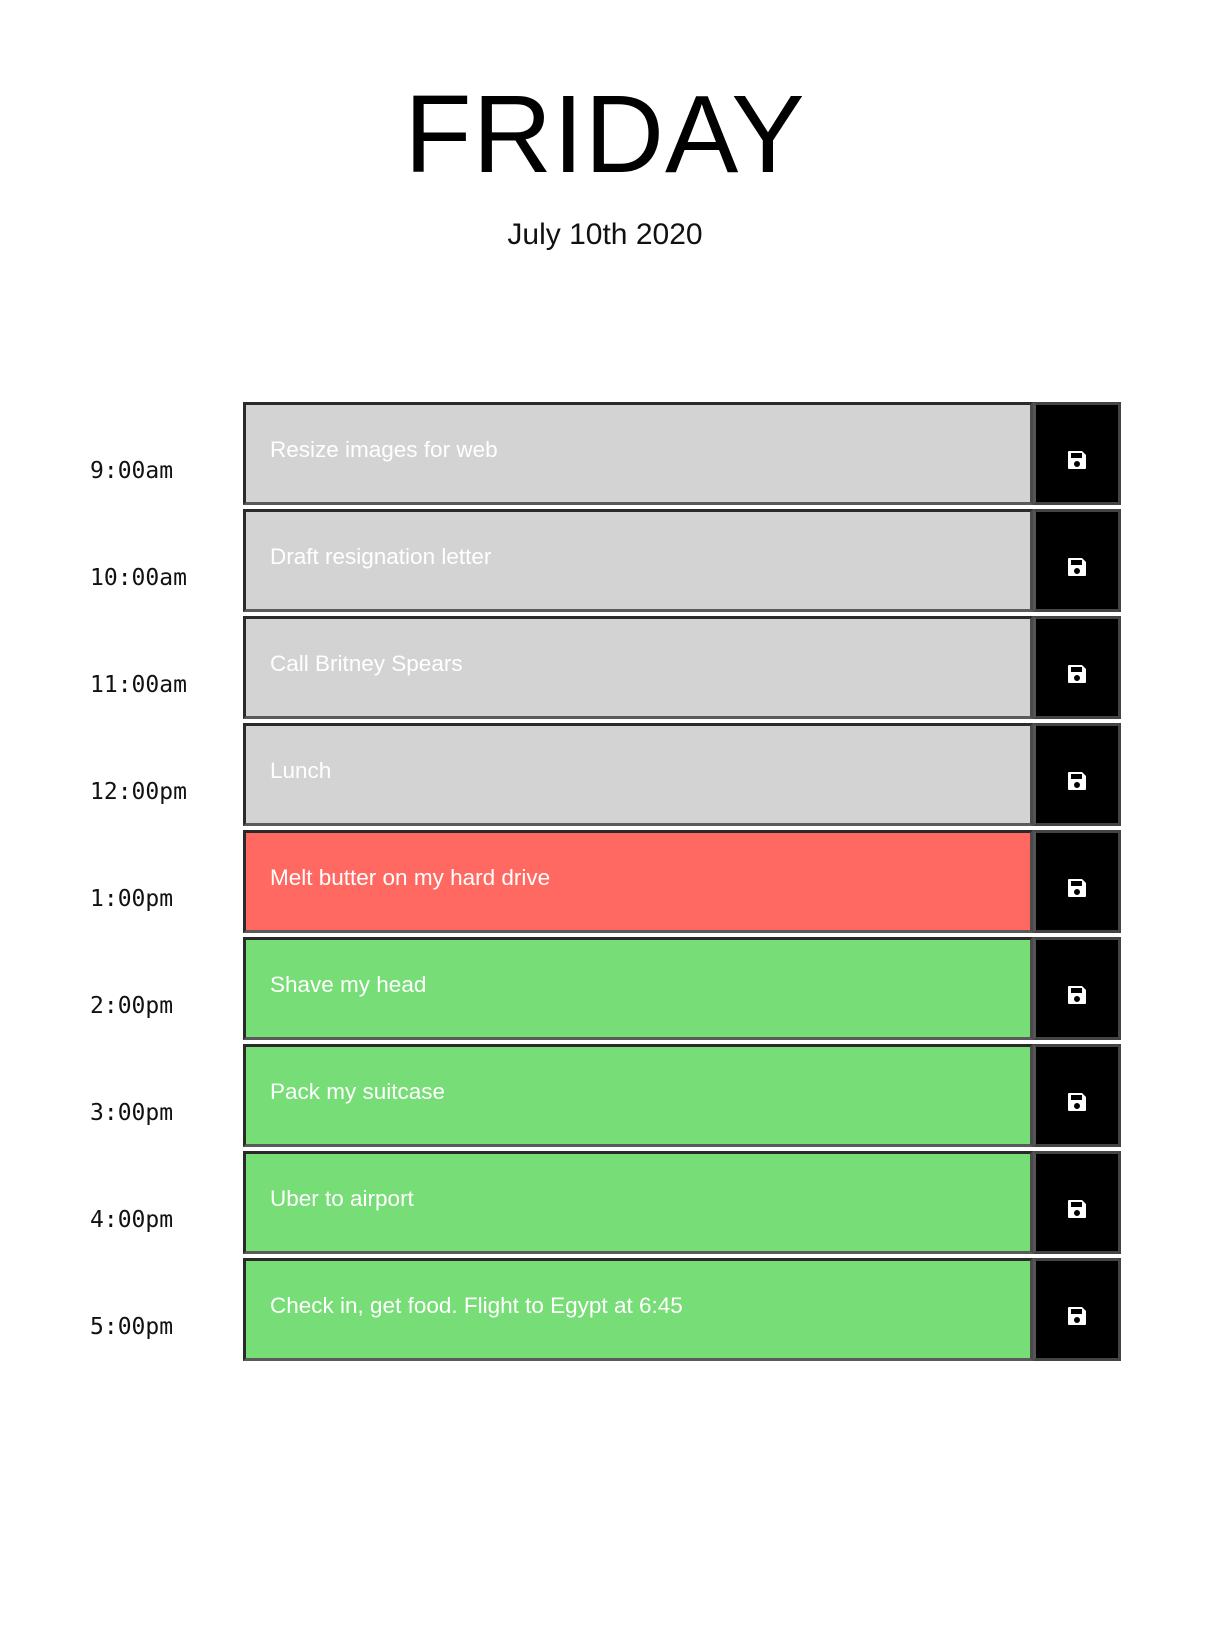 The image size is (1210, 1639). Describe the element at coordinates (638, 1202) in the screenshot. I see `task-input: Uber to airport` at that location.